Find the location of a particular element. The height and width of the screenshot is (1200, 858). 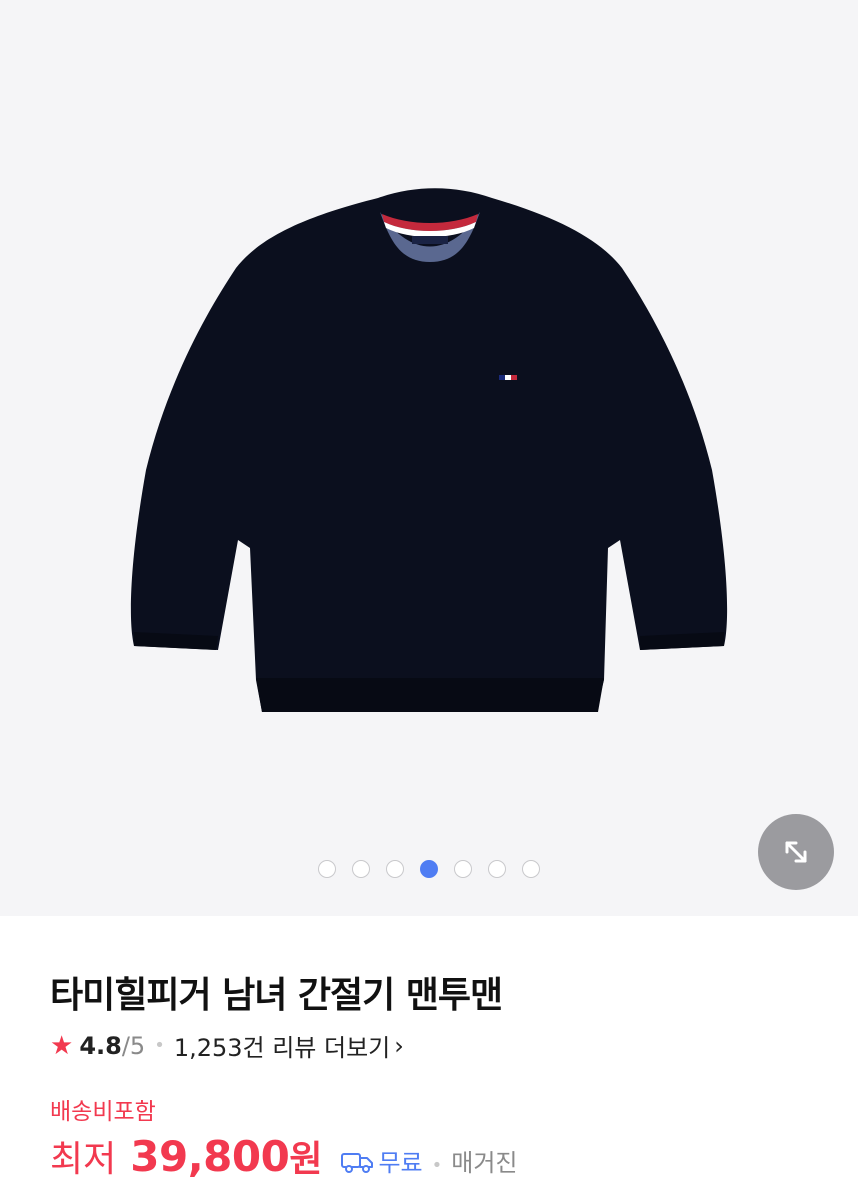

free-shipping-label: 무료 is located at coordinates (400, 1163).